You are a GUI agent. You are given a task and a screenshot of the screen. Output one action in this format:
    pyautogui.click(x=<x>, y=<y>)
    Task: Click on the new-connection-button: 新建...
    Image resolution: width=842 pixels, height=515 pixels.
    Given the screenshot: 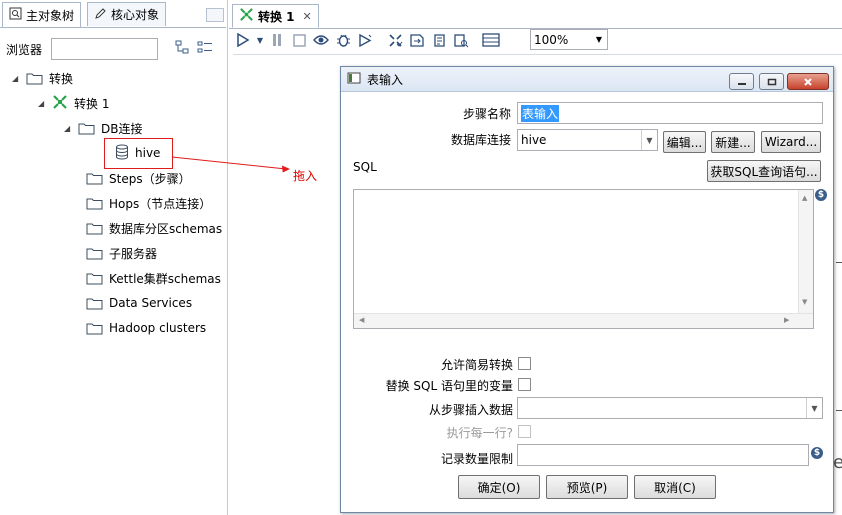 What is the action you would take?
    pyautogui.click(x=733, y=142)
    